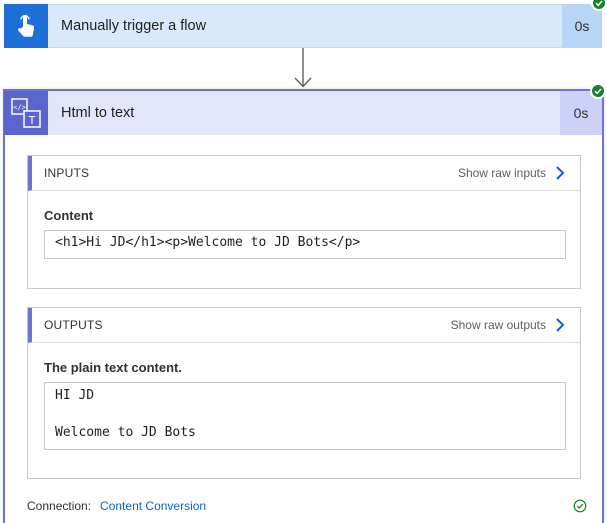  I want to click on action-header: </> T Html to text 0s, so click(303, 113).